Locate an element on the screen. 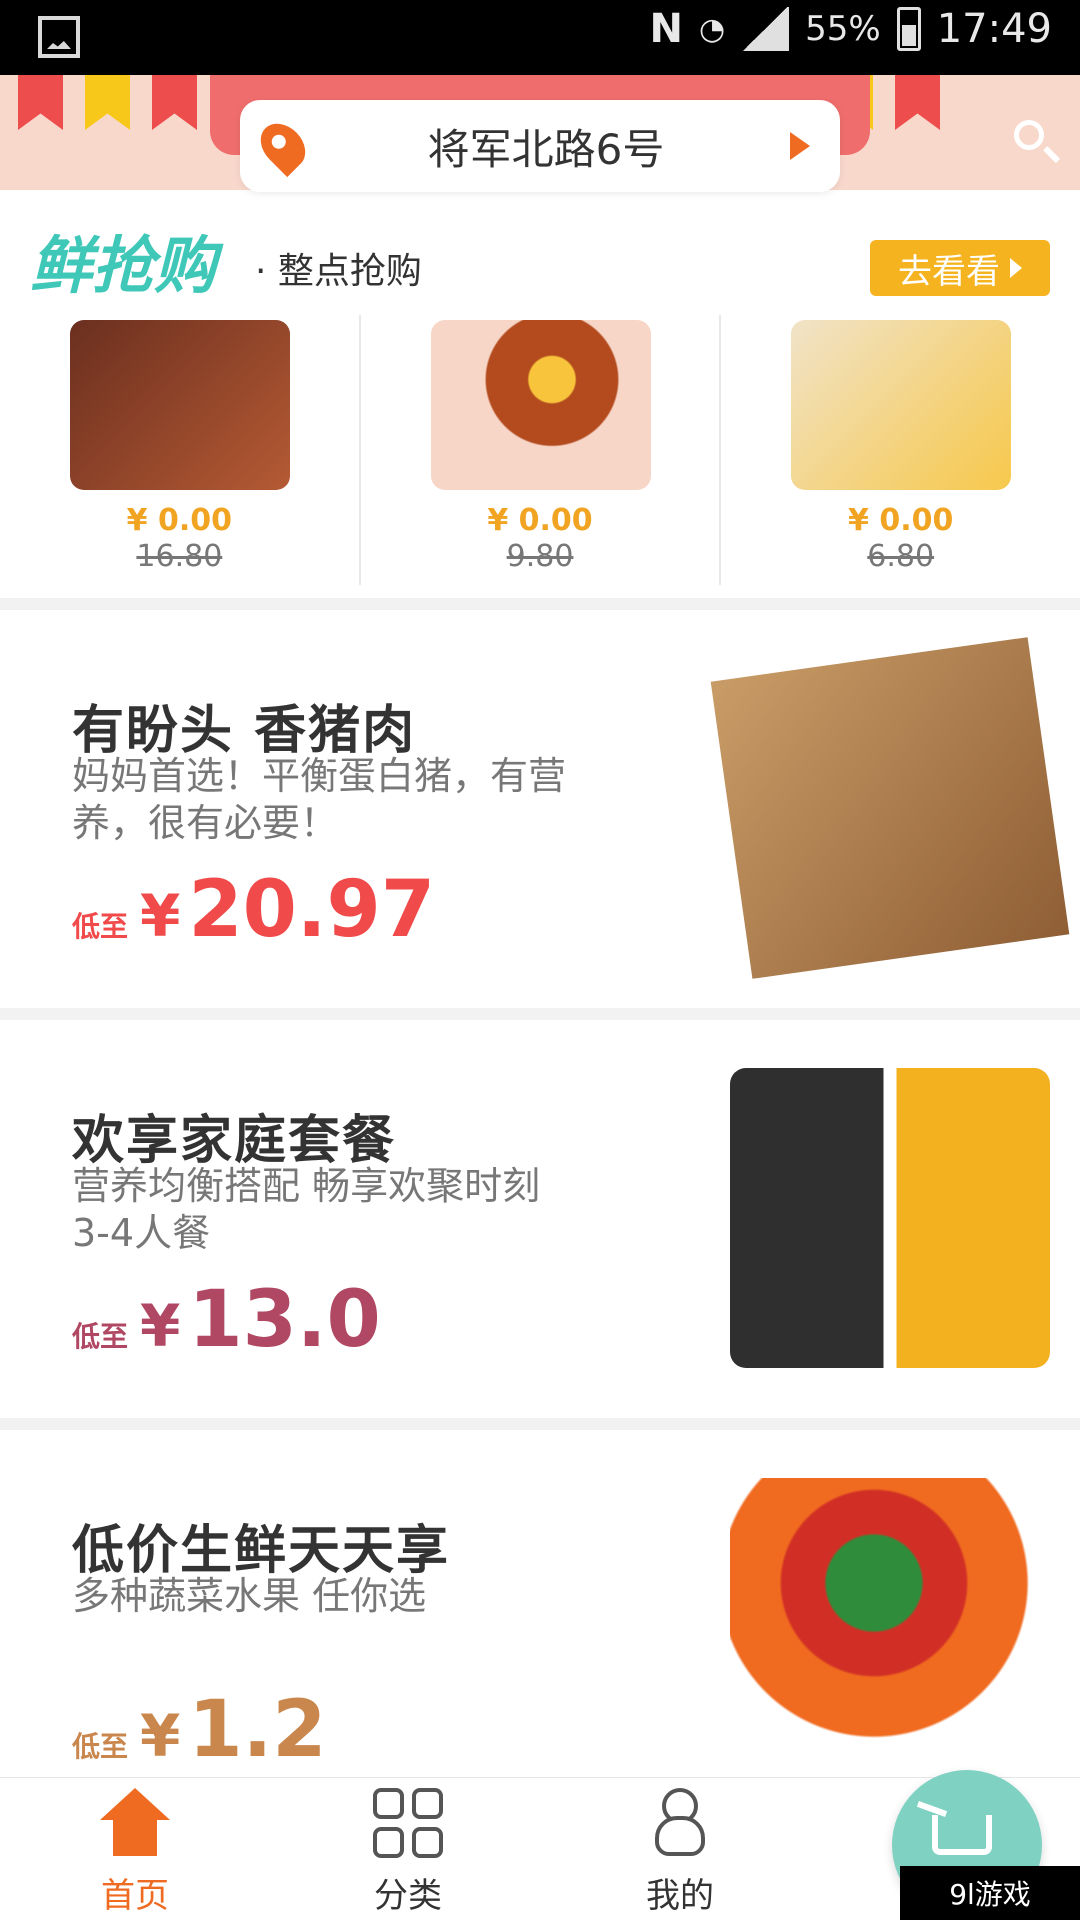 This screenshot has width=1080, height=1920. flash-item-meat: ¥ 0.00 16.80 is located at coordinates (179, 450).